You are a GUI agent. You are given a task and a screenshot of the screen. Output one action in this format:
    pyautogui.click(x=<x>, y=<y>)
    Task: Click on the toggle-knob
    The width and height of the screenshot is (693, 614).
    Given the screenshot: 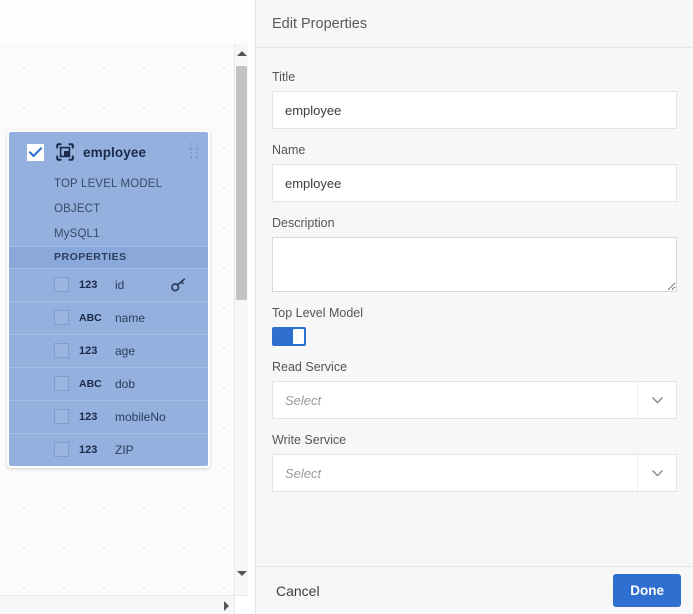 What is the action you would take?
    pyautogui.click(x=298, y=336)
    